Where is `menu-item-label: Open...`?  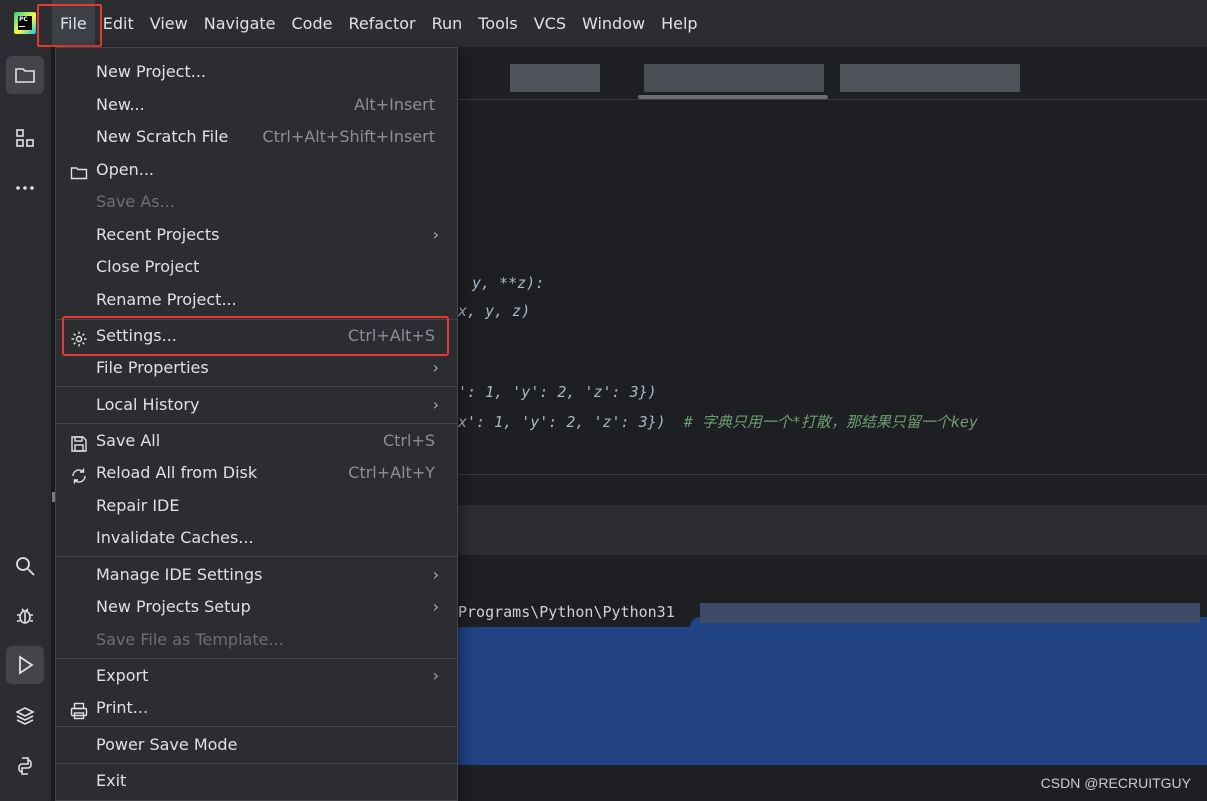
menu-item-label: Open... is located at coordinates (125, 169).